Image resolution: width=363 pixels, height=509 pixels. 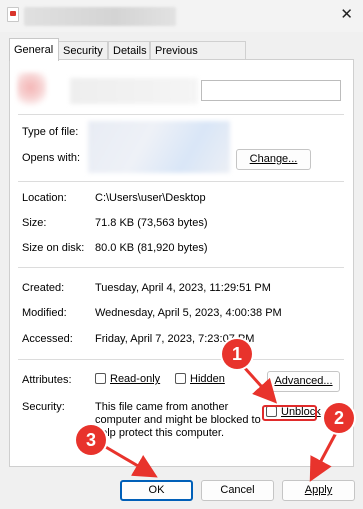 I want to click on arrow-to-apply, so click(x=324, y=456).